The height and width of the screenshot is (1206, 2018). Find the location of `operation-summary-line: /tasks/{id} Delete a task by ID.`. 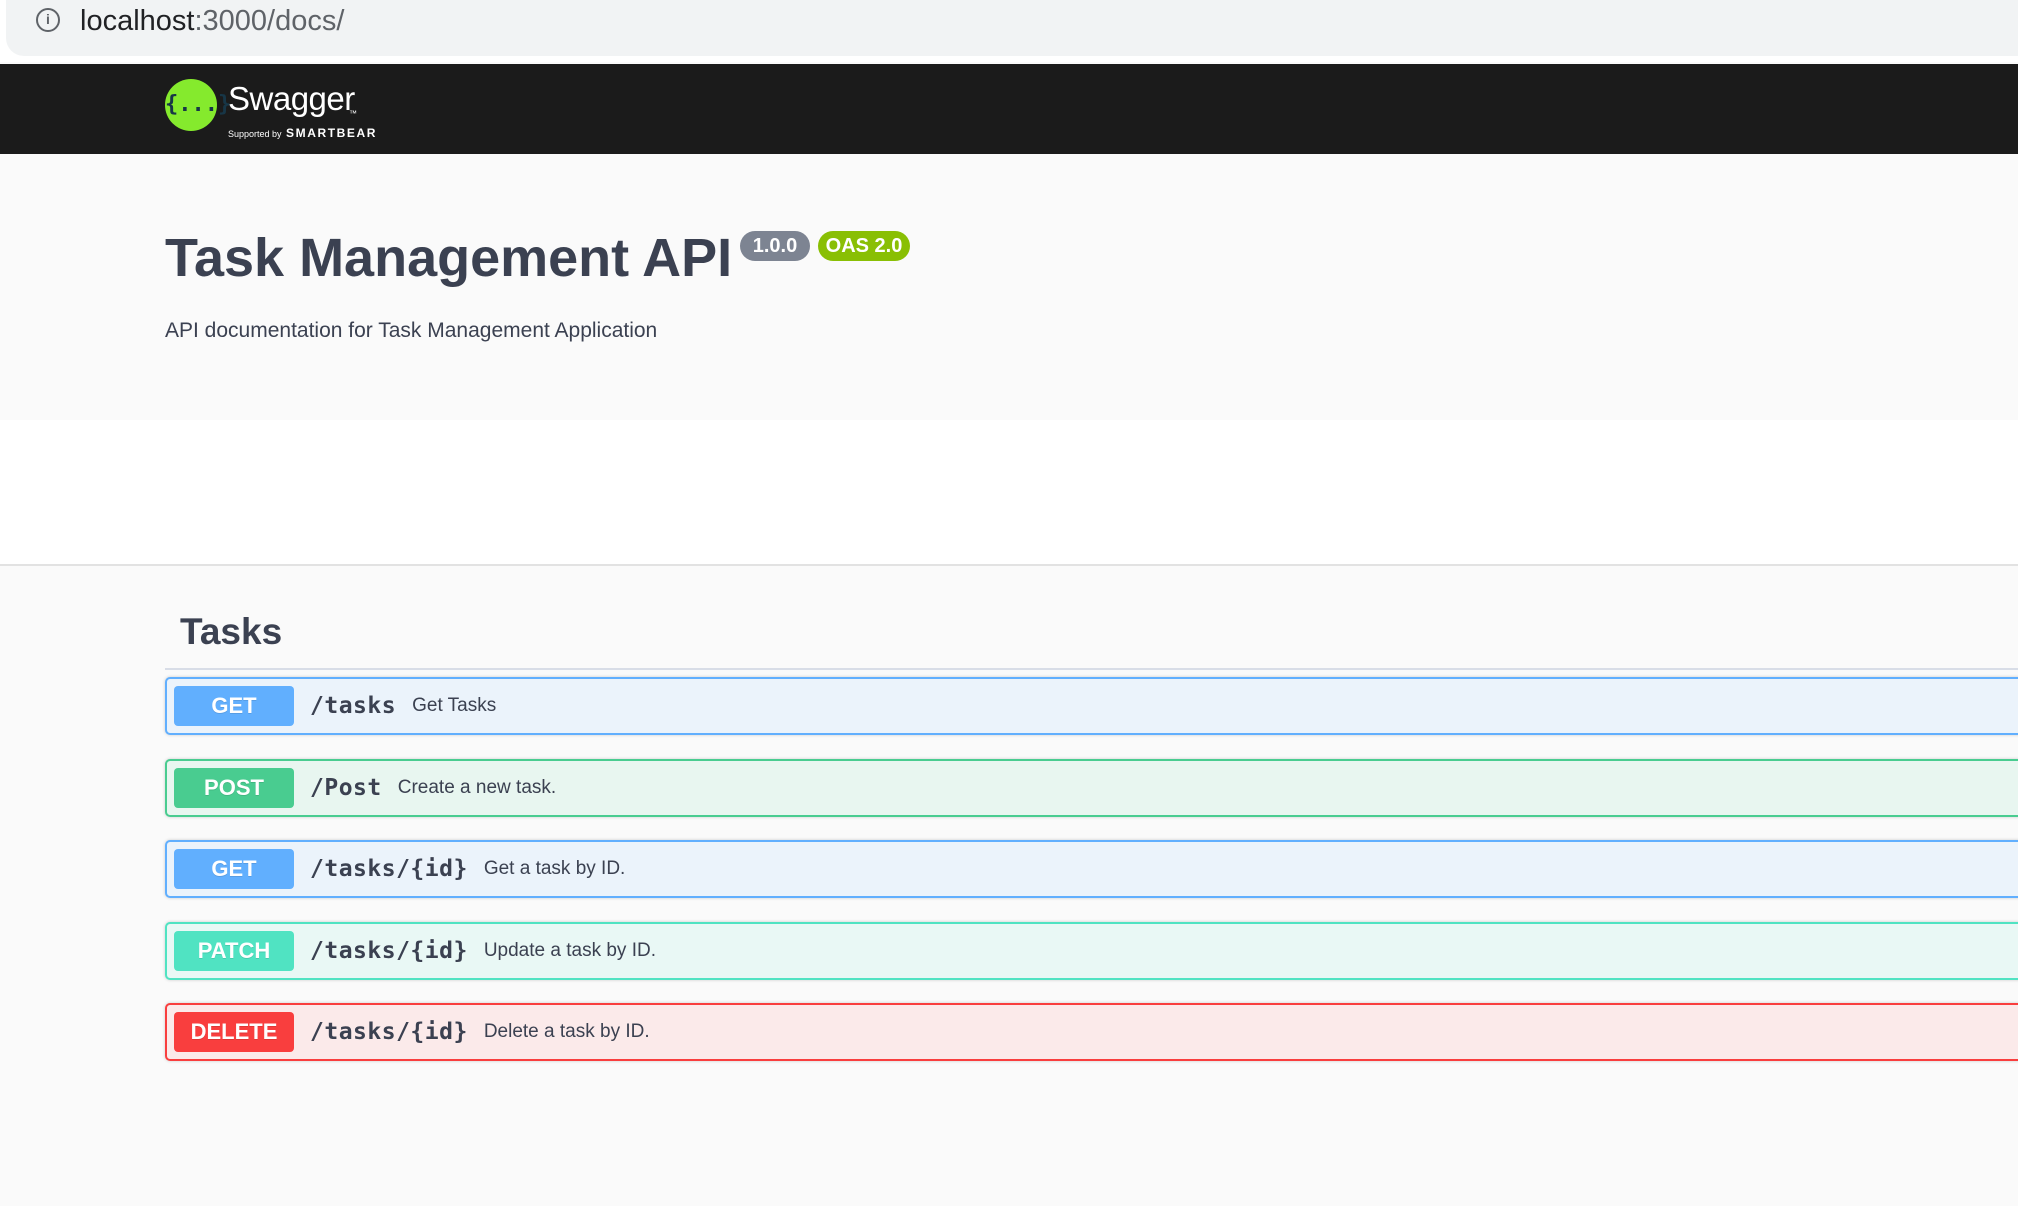

operation-summary-line: /tasks/{id} Delete a task by ID. is located at coordinates (480, 1032).